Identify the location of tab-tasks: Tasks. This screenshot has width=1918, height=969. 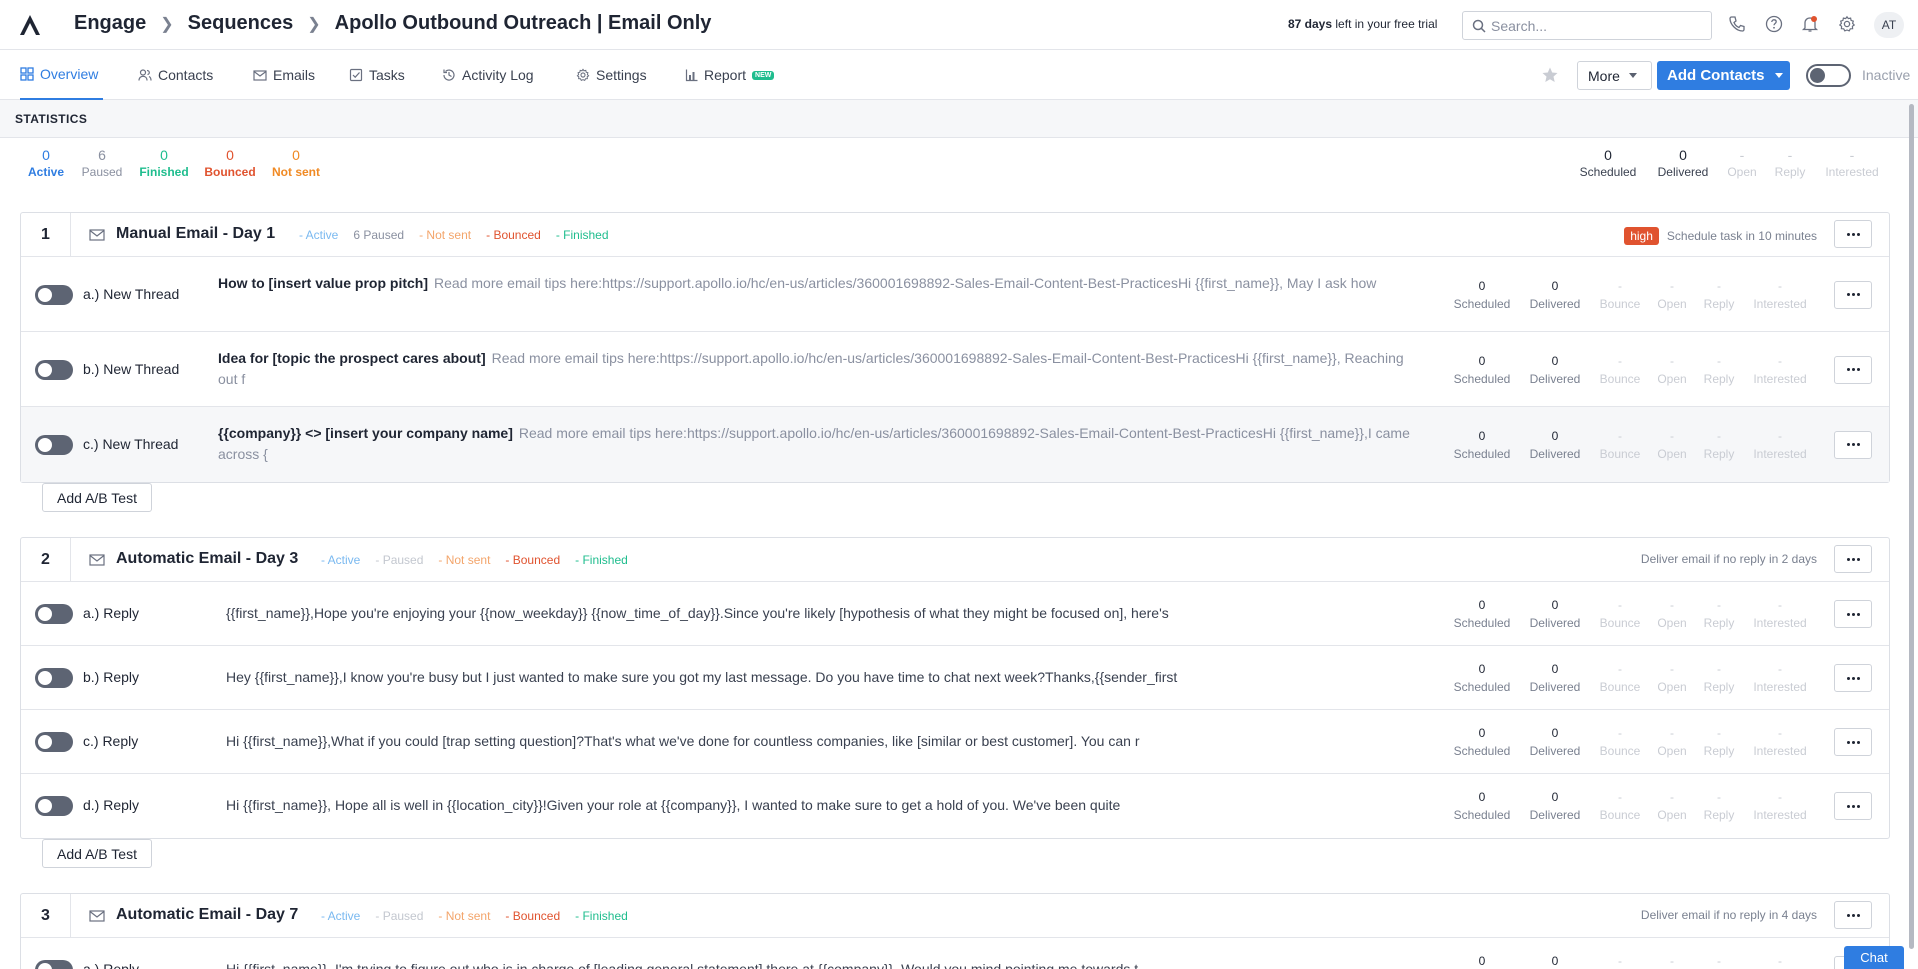
(377, 75).